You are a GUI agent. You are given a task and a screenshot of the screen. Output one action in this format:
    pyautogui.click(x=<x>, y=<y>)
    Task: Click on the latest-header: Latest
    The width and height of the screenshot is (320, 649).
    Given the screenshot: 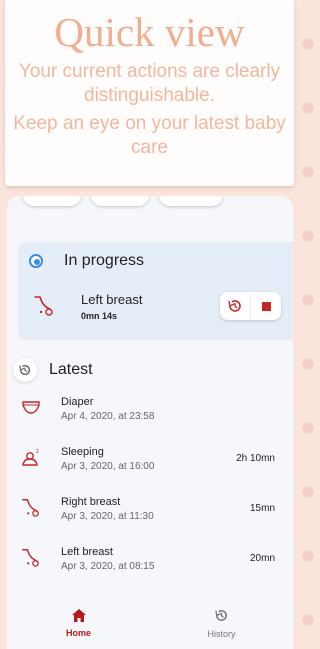 What is the action you would take?
    pyautogui.click(x=53, y=370)
    